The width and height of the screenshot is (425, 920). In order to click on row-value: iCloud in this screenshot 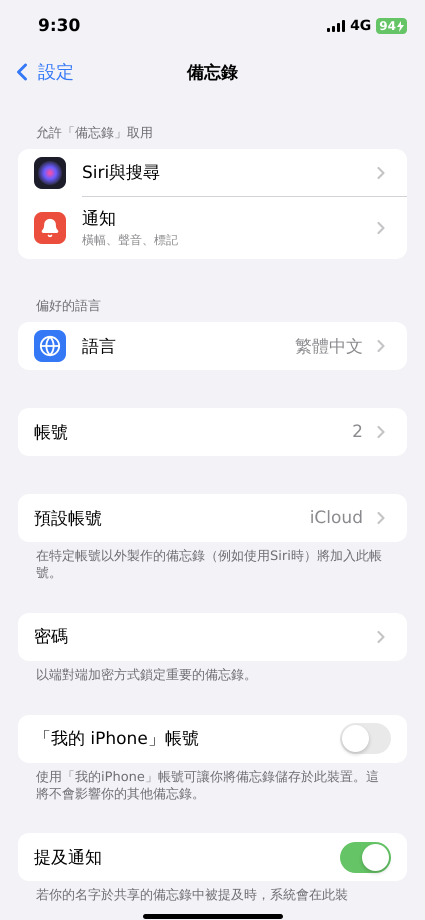, I will do `click(336, 518)`.